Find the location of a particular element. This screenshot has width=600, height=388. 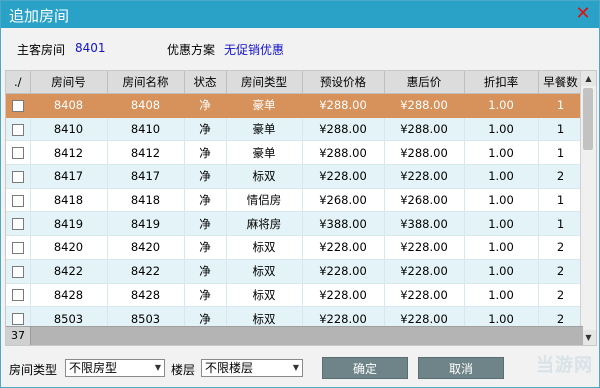

scroll-down-icon: ▼ is located at coordinates (588, 337).